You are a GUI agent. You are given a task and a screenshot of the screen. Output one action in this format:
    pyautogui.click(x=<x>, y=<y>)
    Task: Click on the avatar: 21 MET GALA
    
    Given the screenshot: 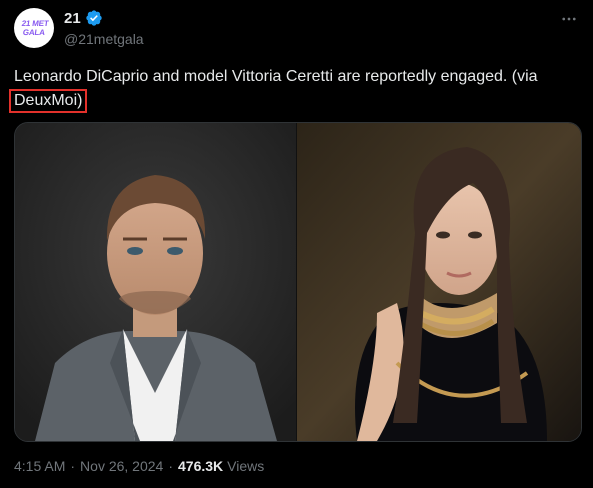 What is the action you would take?
    pyautogui.click(x=34, y=28)
    